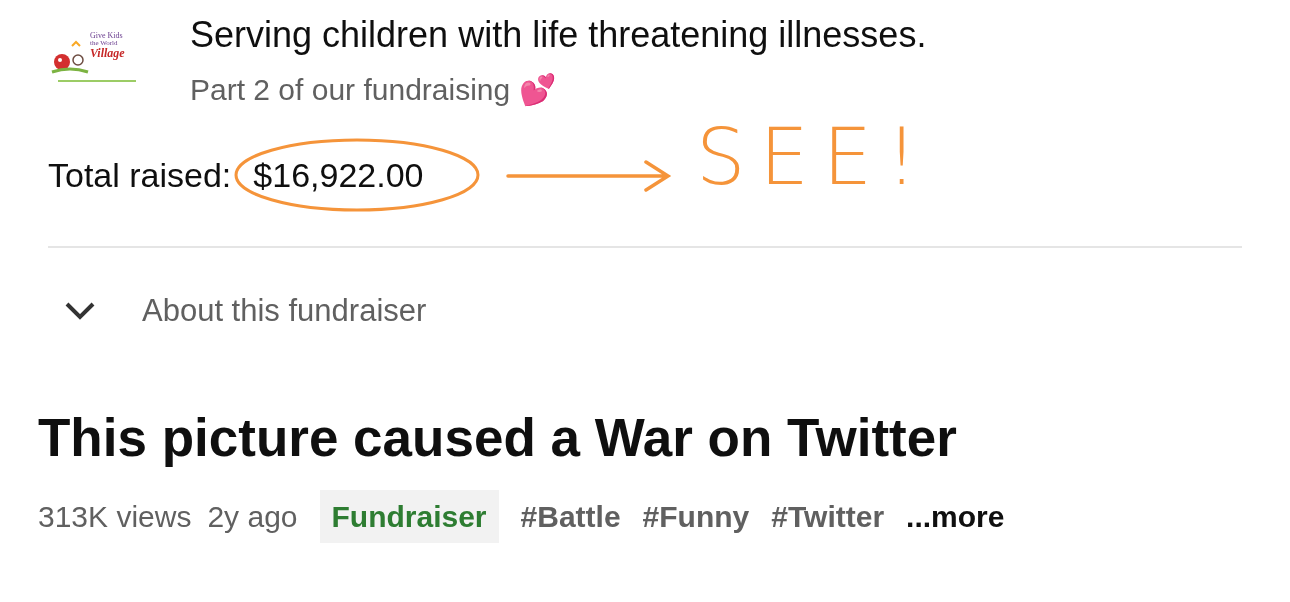  I want to click on upload-age: 2y ago, so click(252, 517).